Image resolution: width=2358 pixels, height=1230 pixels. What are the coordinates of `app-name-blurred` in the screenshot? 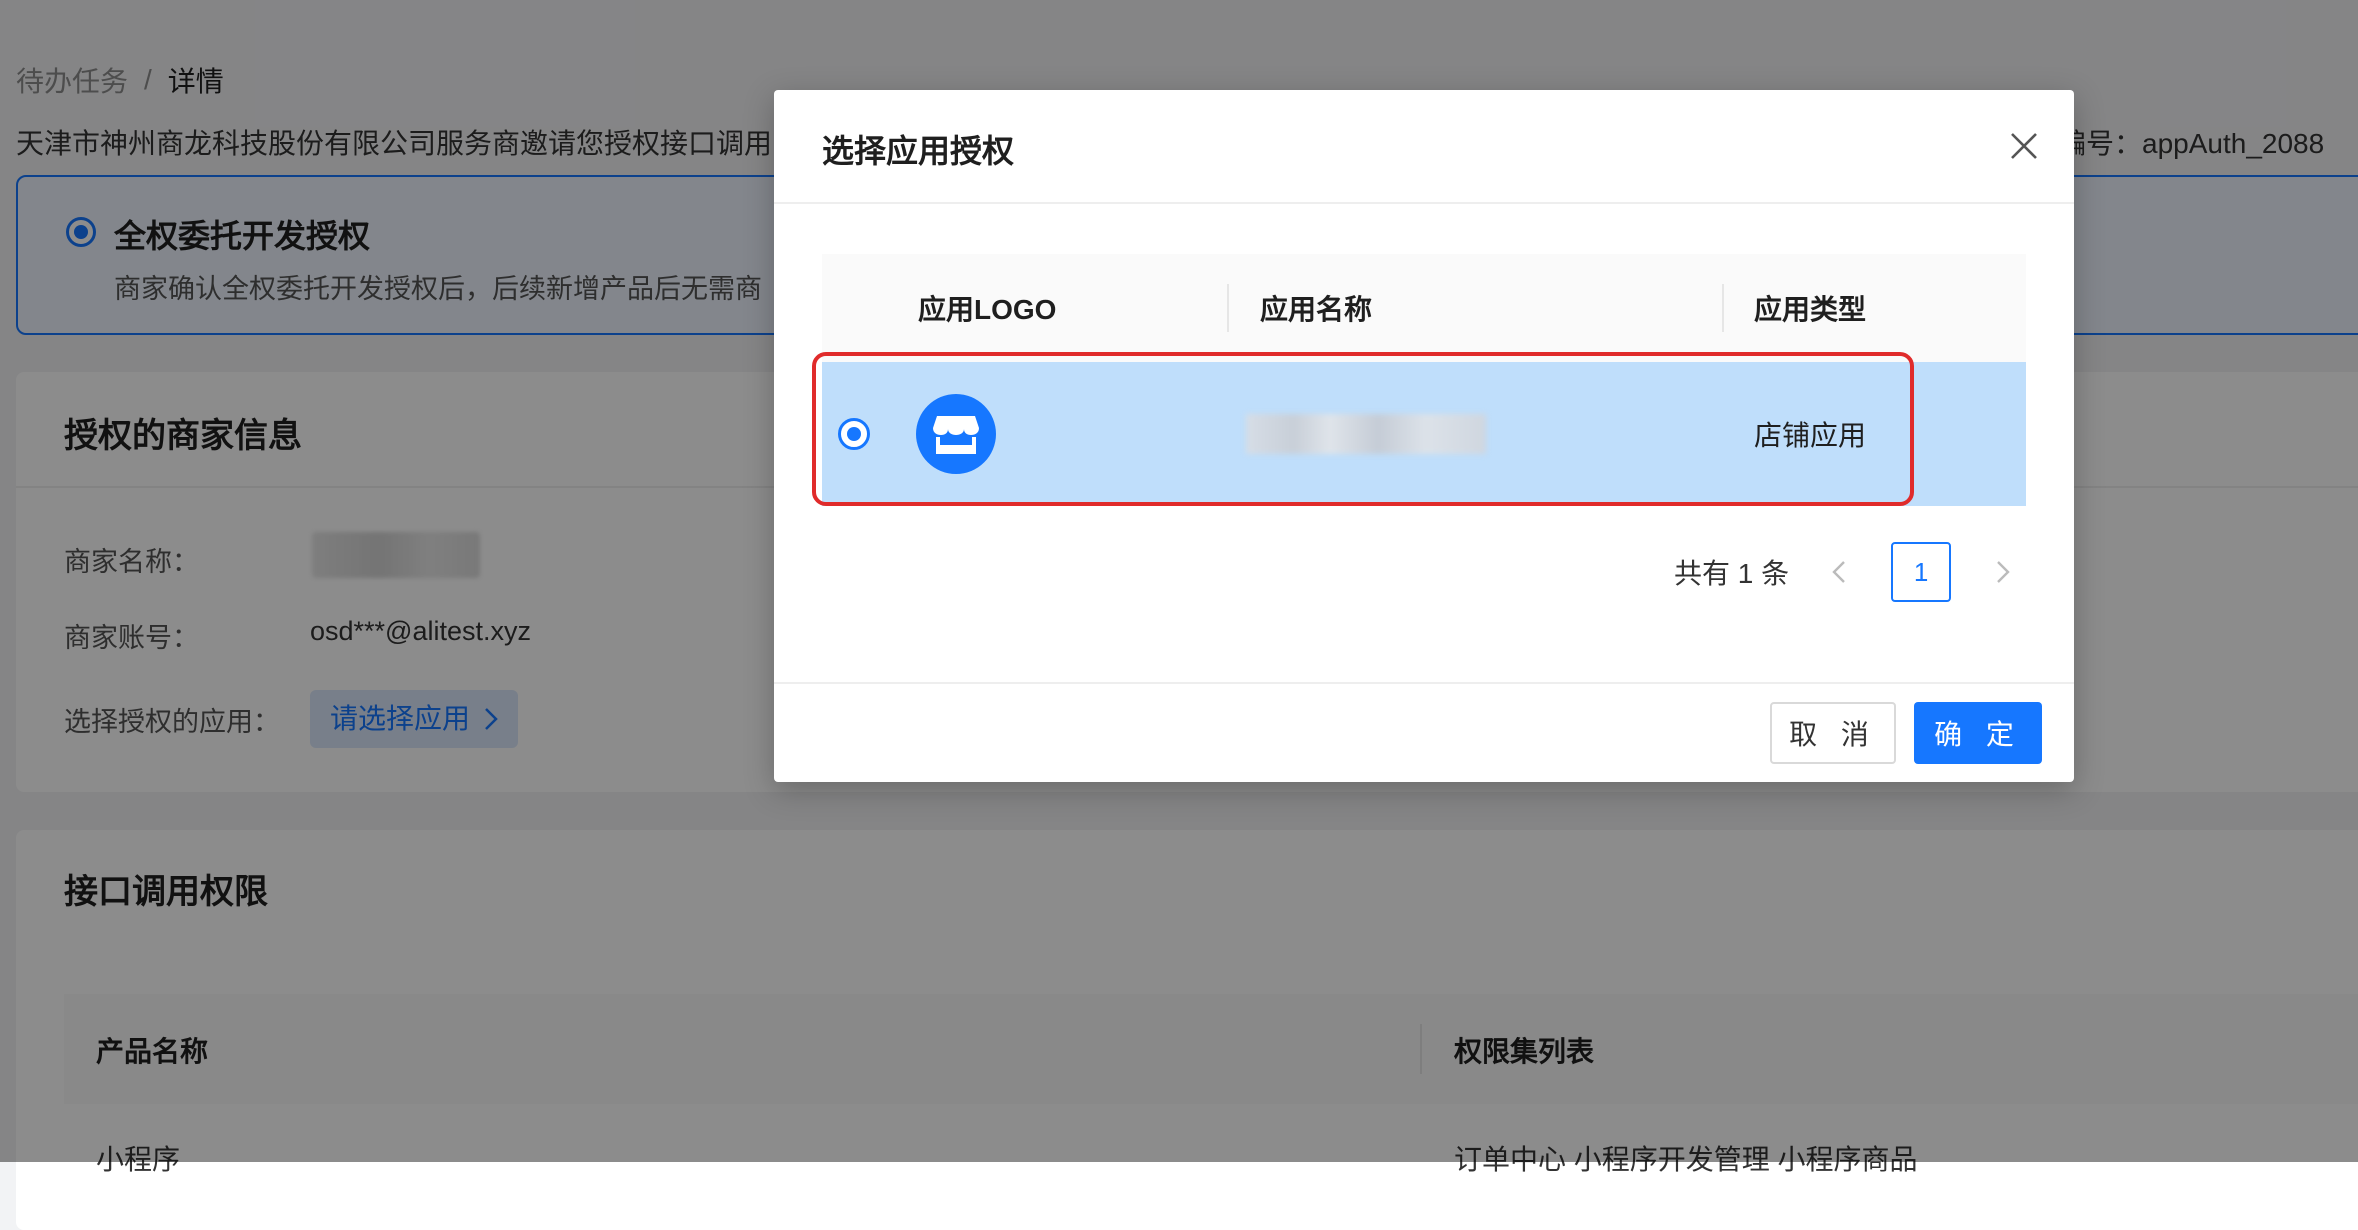 It's located at (1366, 434).